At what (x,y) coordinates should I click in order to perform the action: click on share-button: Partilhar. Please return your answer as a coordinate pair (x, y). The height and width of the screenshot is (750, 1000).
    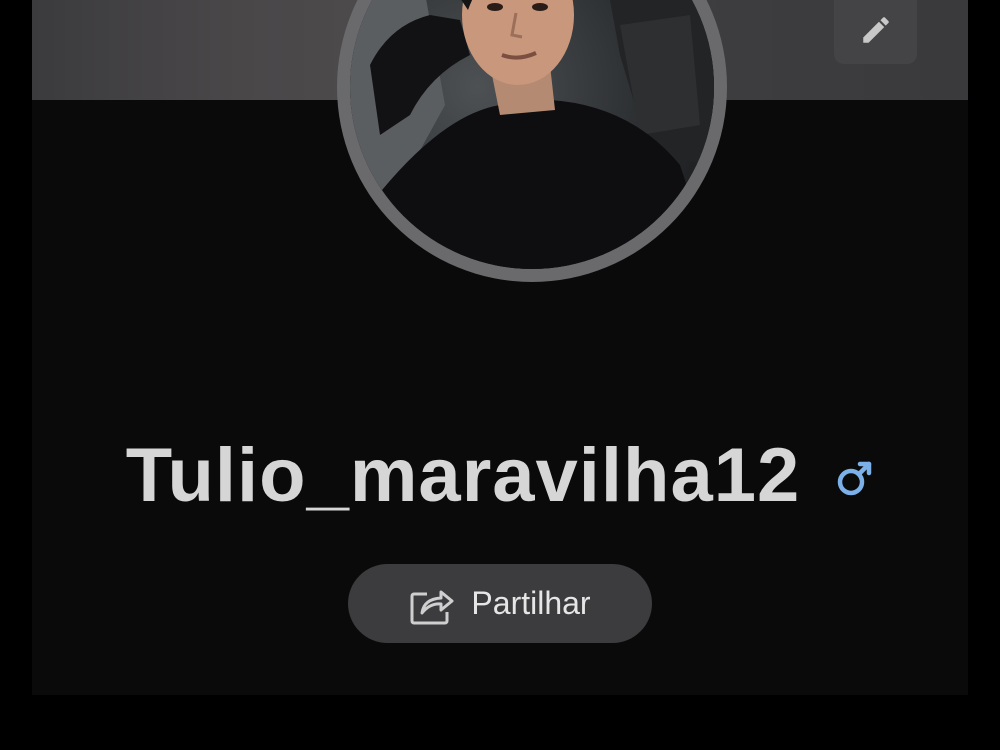
    Looking at the image, I should click on (500, 603).